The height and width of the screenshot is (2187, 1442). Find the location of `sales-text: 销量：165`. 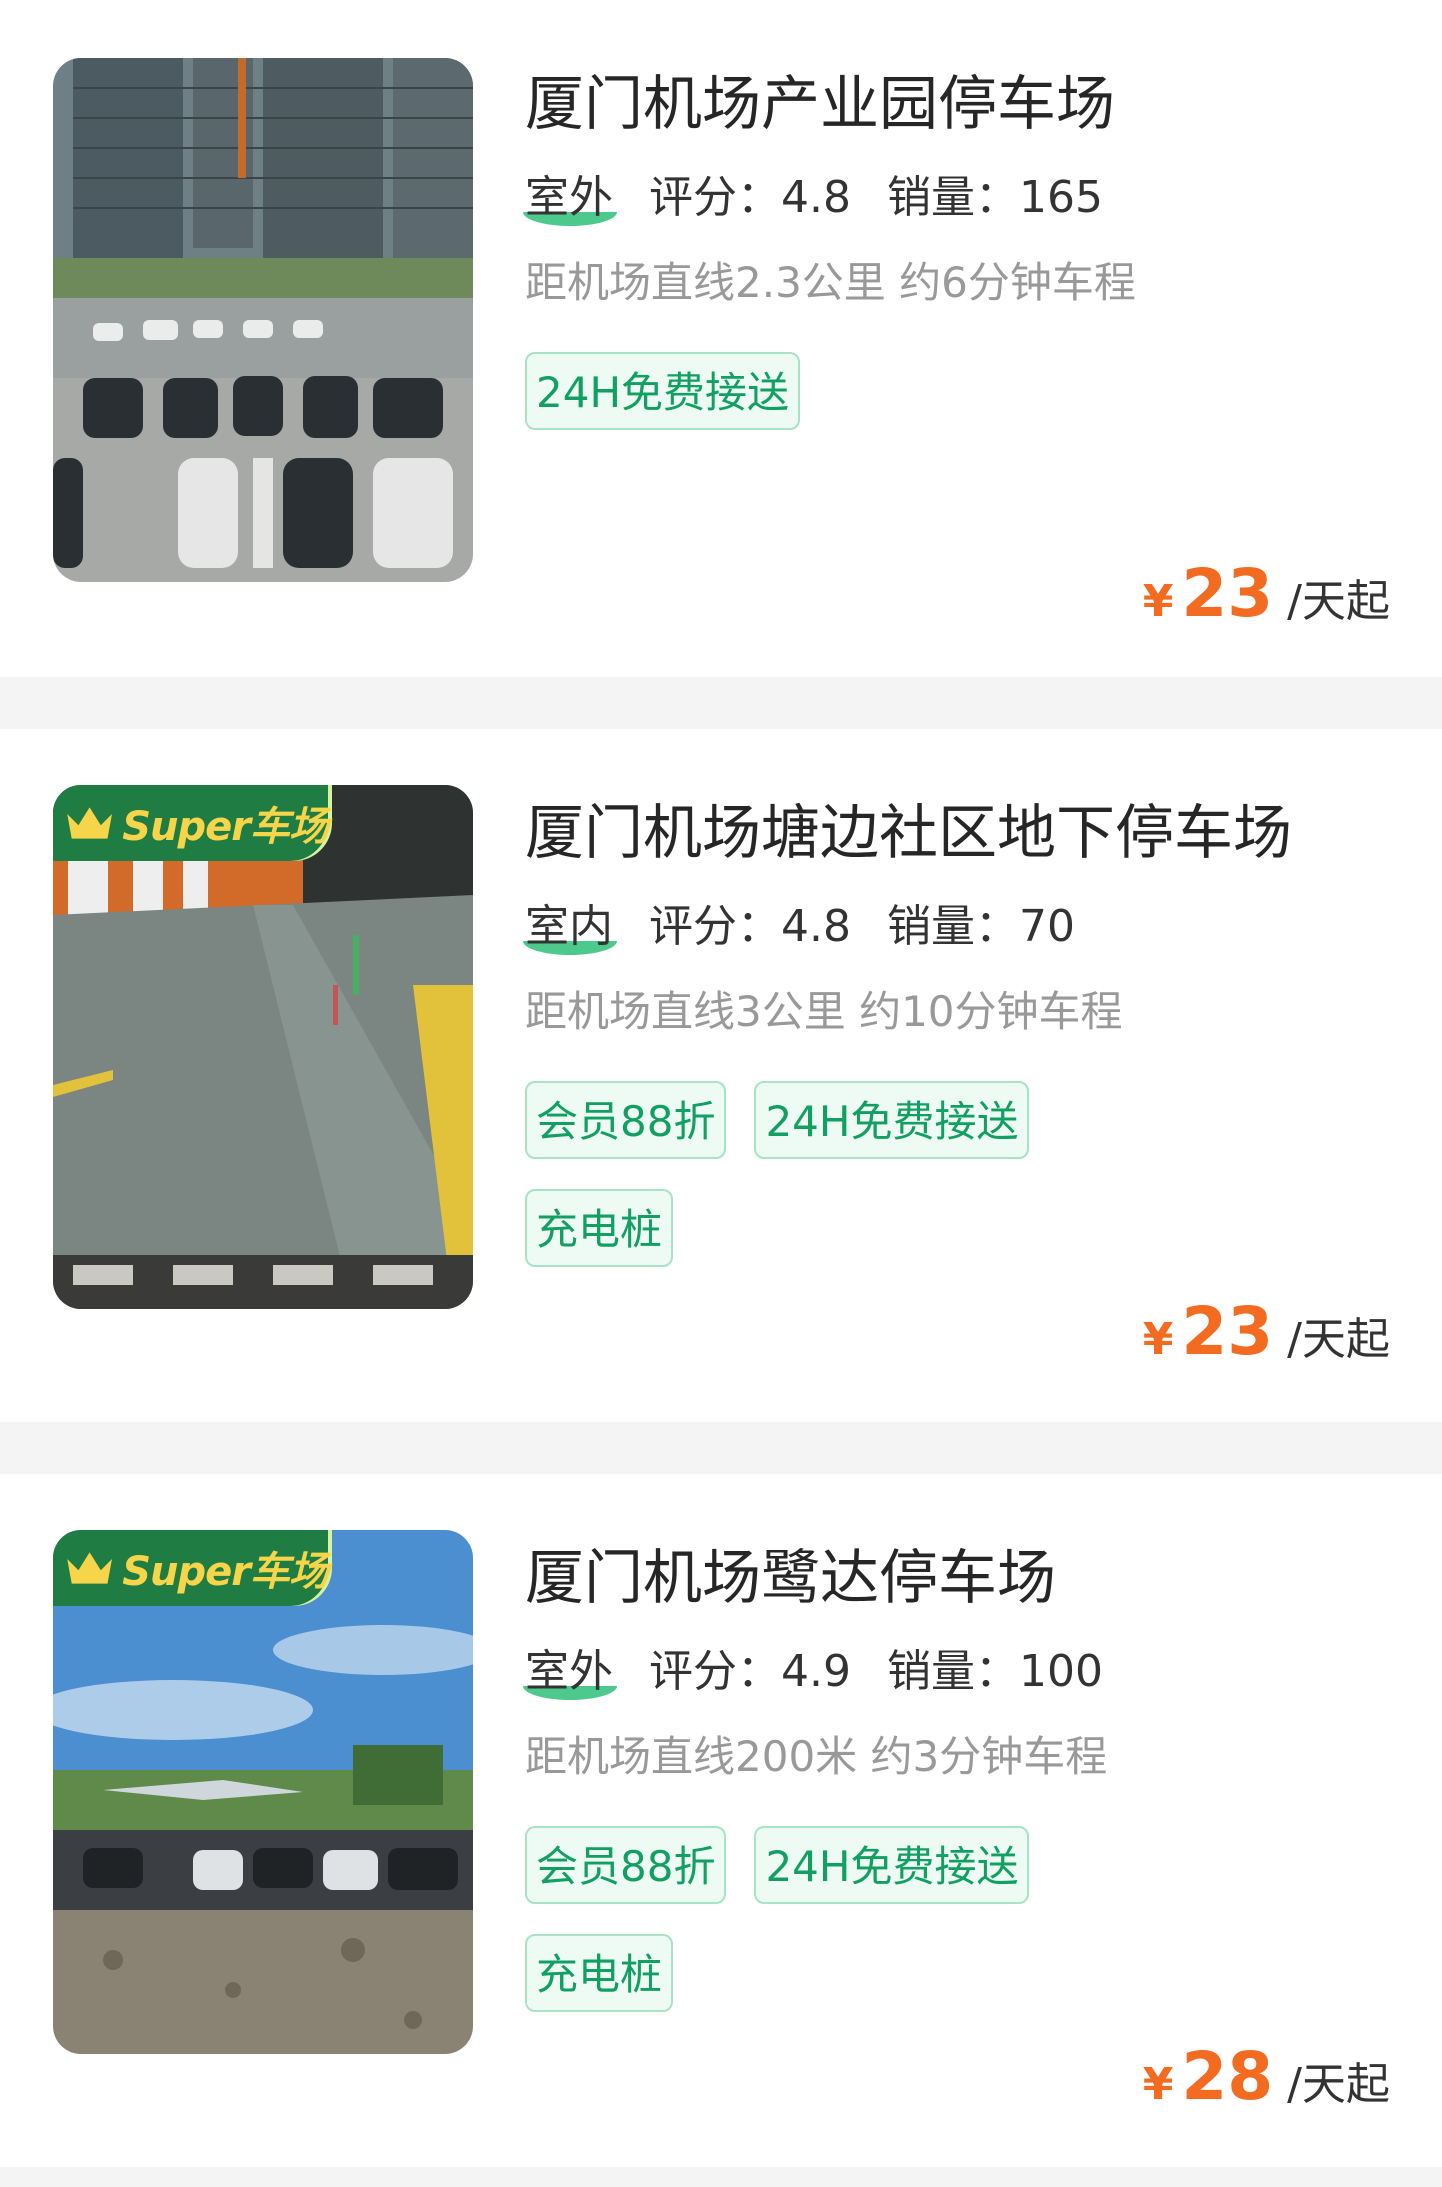

sales-text: 销量：165 is located at coordinates (994, 197).